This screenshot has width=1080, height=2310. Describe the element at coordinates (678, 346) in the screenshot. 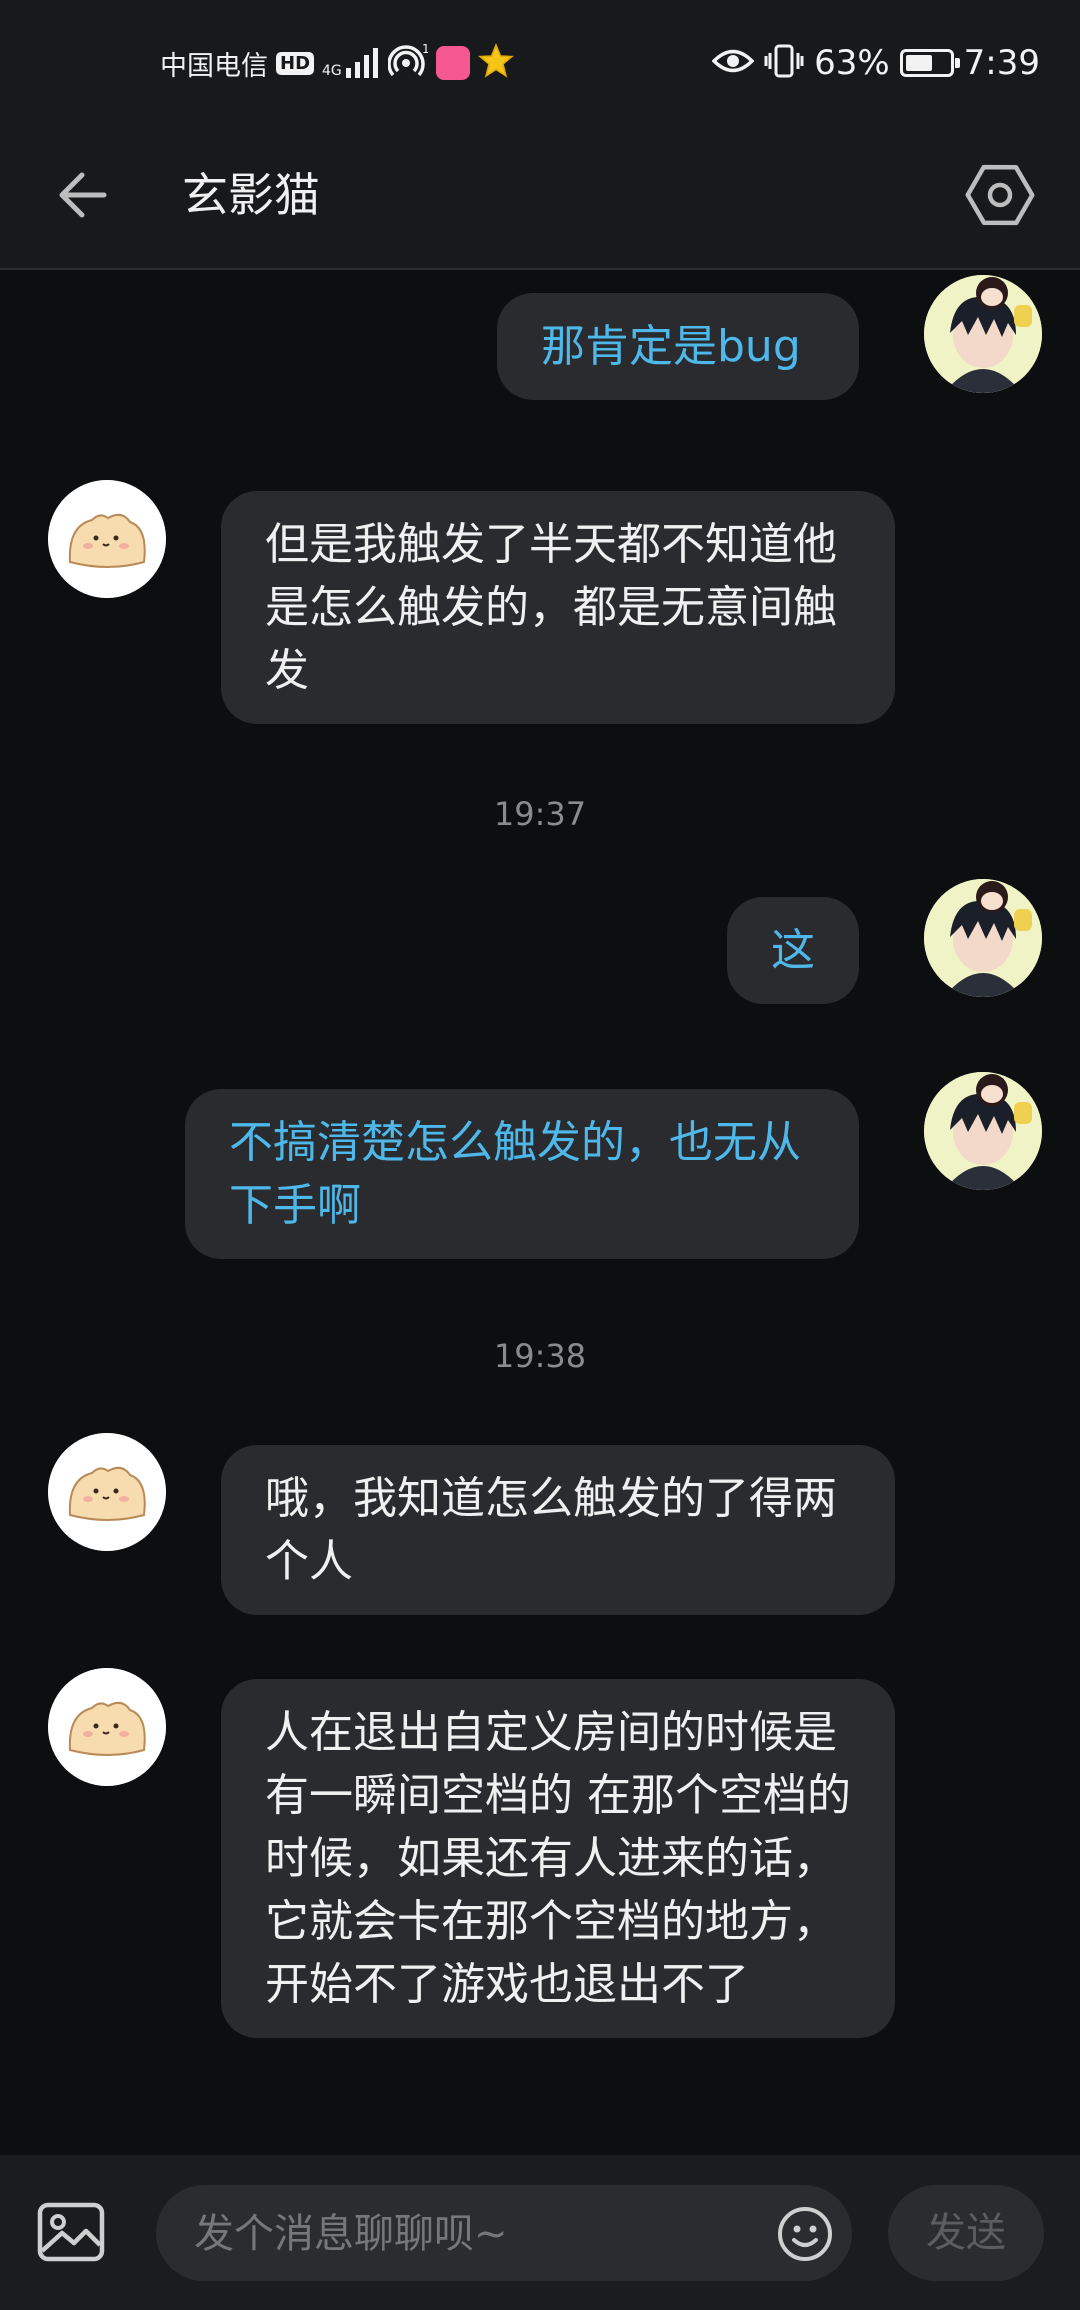

I see `message-bubble-mine: 那肯定是bug` at that location.